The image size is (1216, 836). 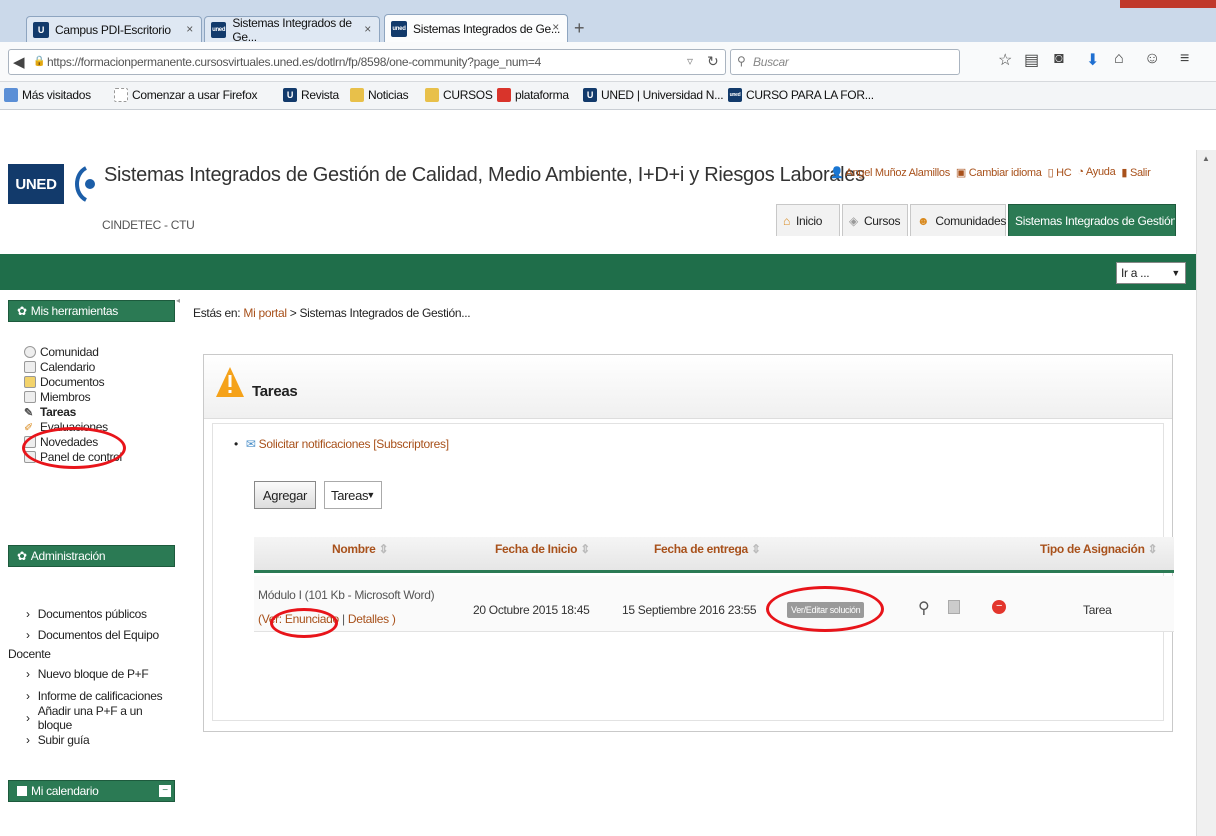 I want to click on type-select: Tareas ▼, so click(x=353, y=495).